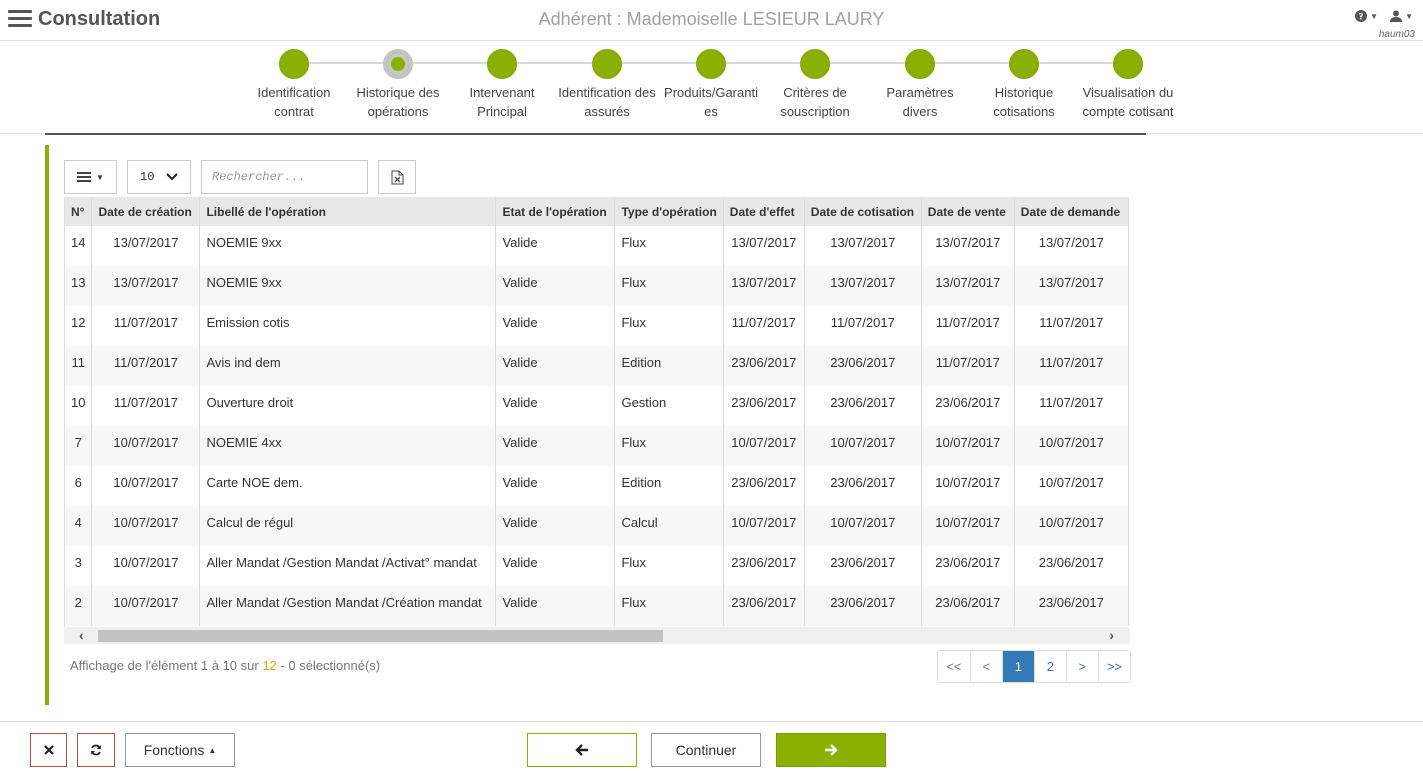  I want to click on fonctions-button: Fonctions ▲, so click(180, 750).